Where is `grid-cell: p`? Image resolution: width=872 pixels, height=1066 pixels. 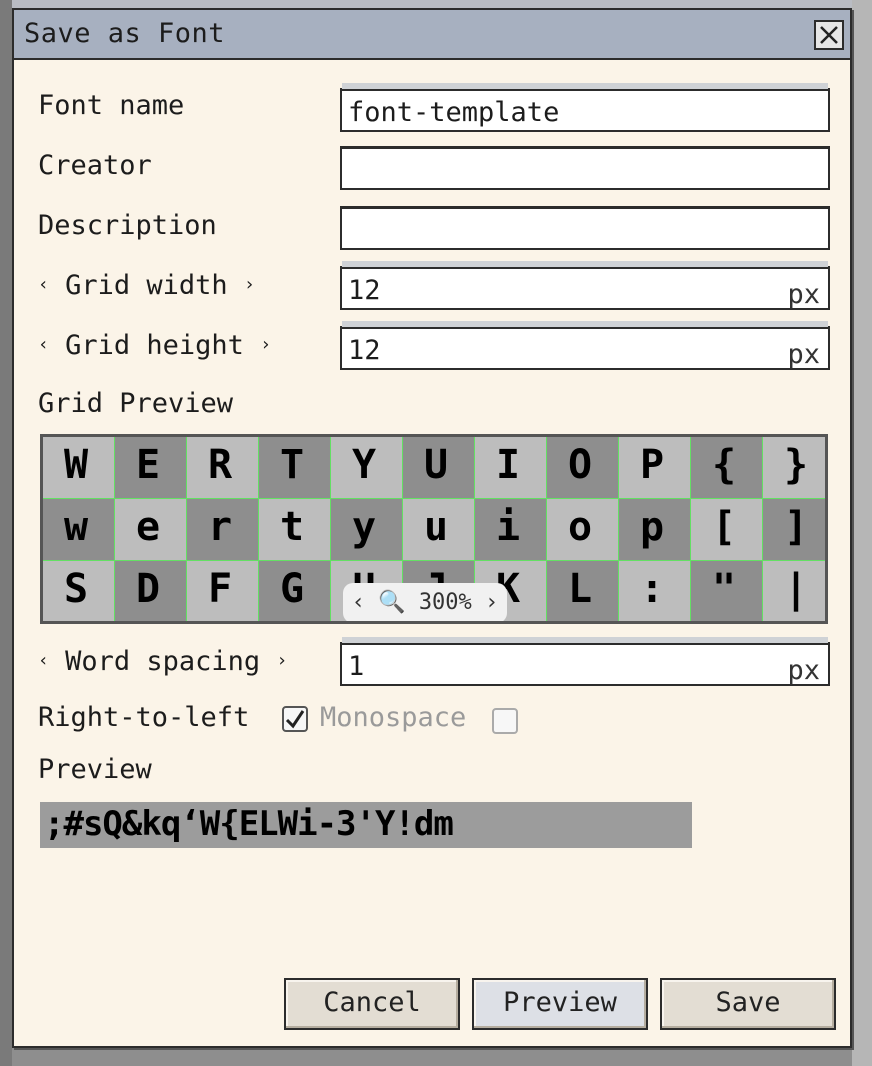
grid-cell: p is located at coordinates (655, 530).